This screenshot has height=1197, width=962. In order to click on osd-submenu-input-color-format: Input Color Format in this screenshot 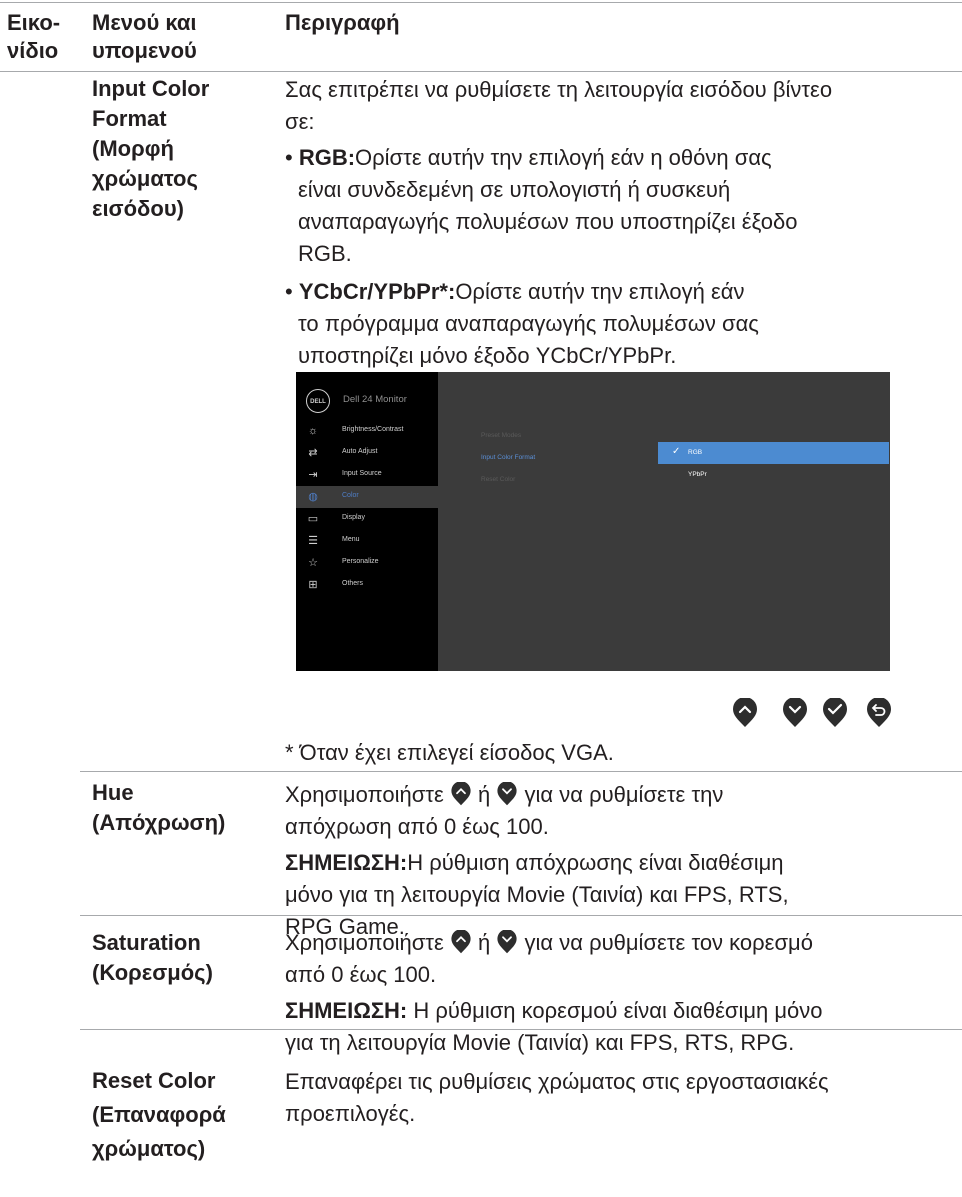, I will do `click(508, 457)`.